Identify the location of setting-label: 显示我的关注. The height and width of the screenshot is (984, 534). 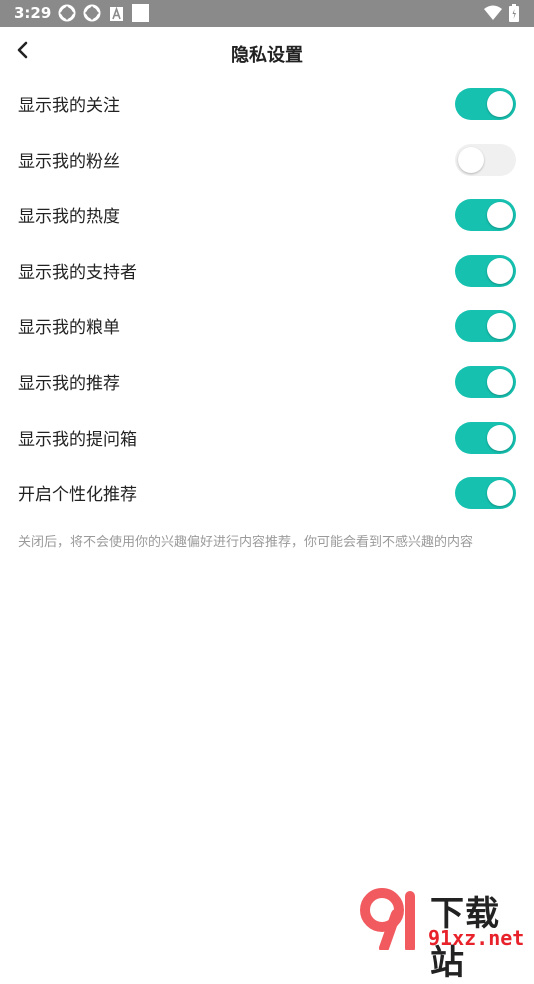
(69, 106).